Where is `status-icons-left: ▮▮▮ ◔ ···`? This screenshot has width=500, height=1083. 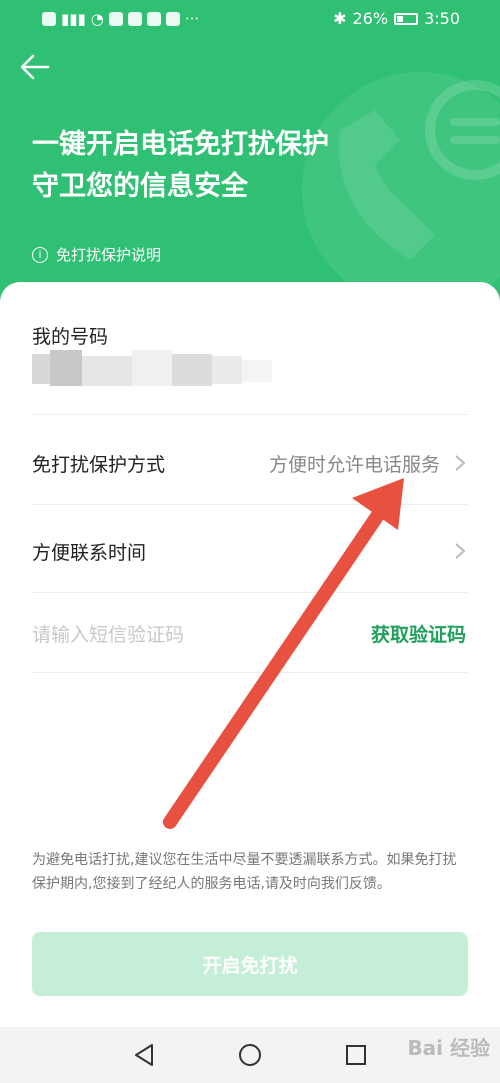 status-icons-left: ▮▮▮ ◔ ··· is located at coordinates (120, 19).